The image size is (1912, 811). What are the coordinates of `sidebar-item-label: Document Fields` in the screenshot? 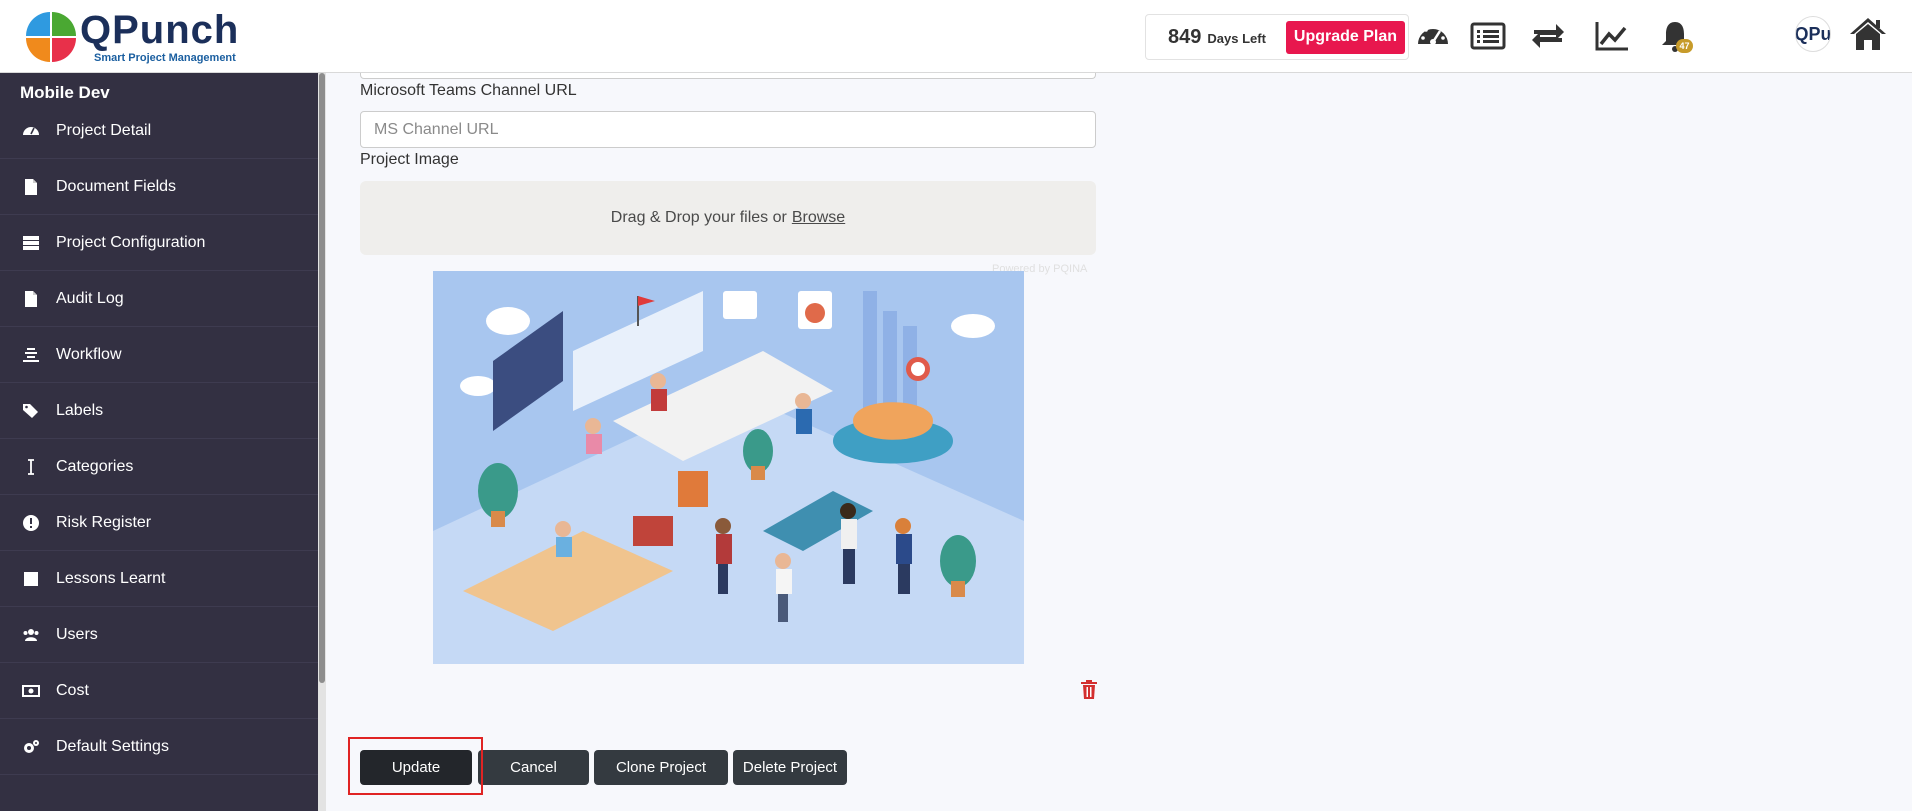 It's located at (116, 186).